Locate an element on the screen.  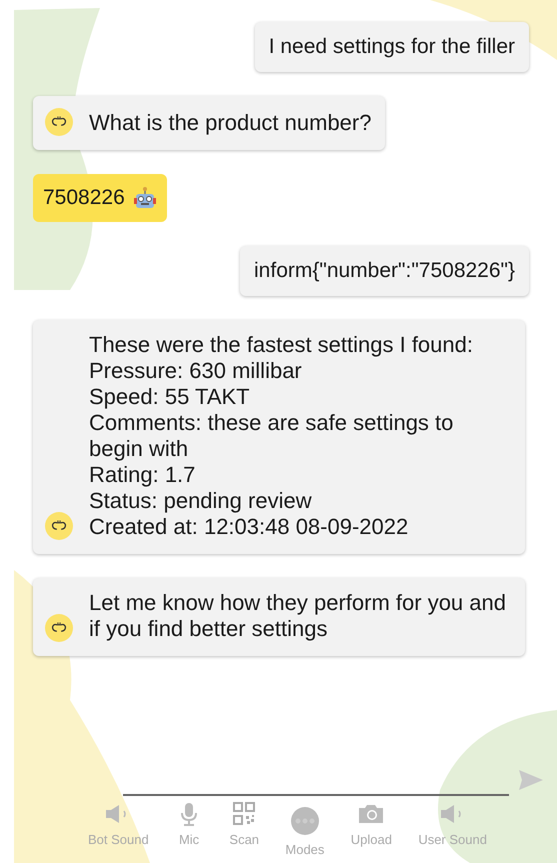
toolbar-button: User Sound is located at coordinates (452, 829).